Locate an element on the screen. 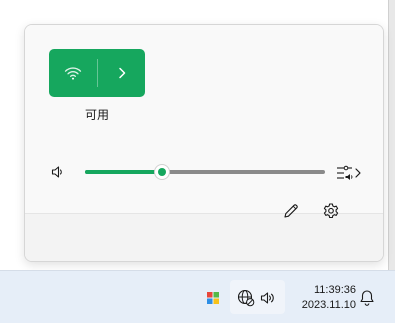 This screenshot has width=395, height=323. windows-logo-icon is located at coordinates (213, 298).